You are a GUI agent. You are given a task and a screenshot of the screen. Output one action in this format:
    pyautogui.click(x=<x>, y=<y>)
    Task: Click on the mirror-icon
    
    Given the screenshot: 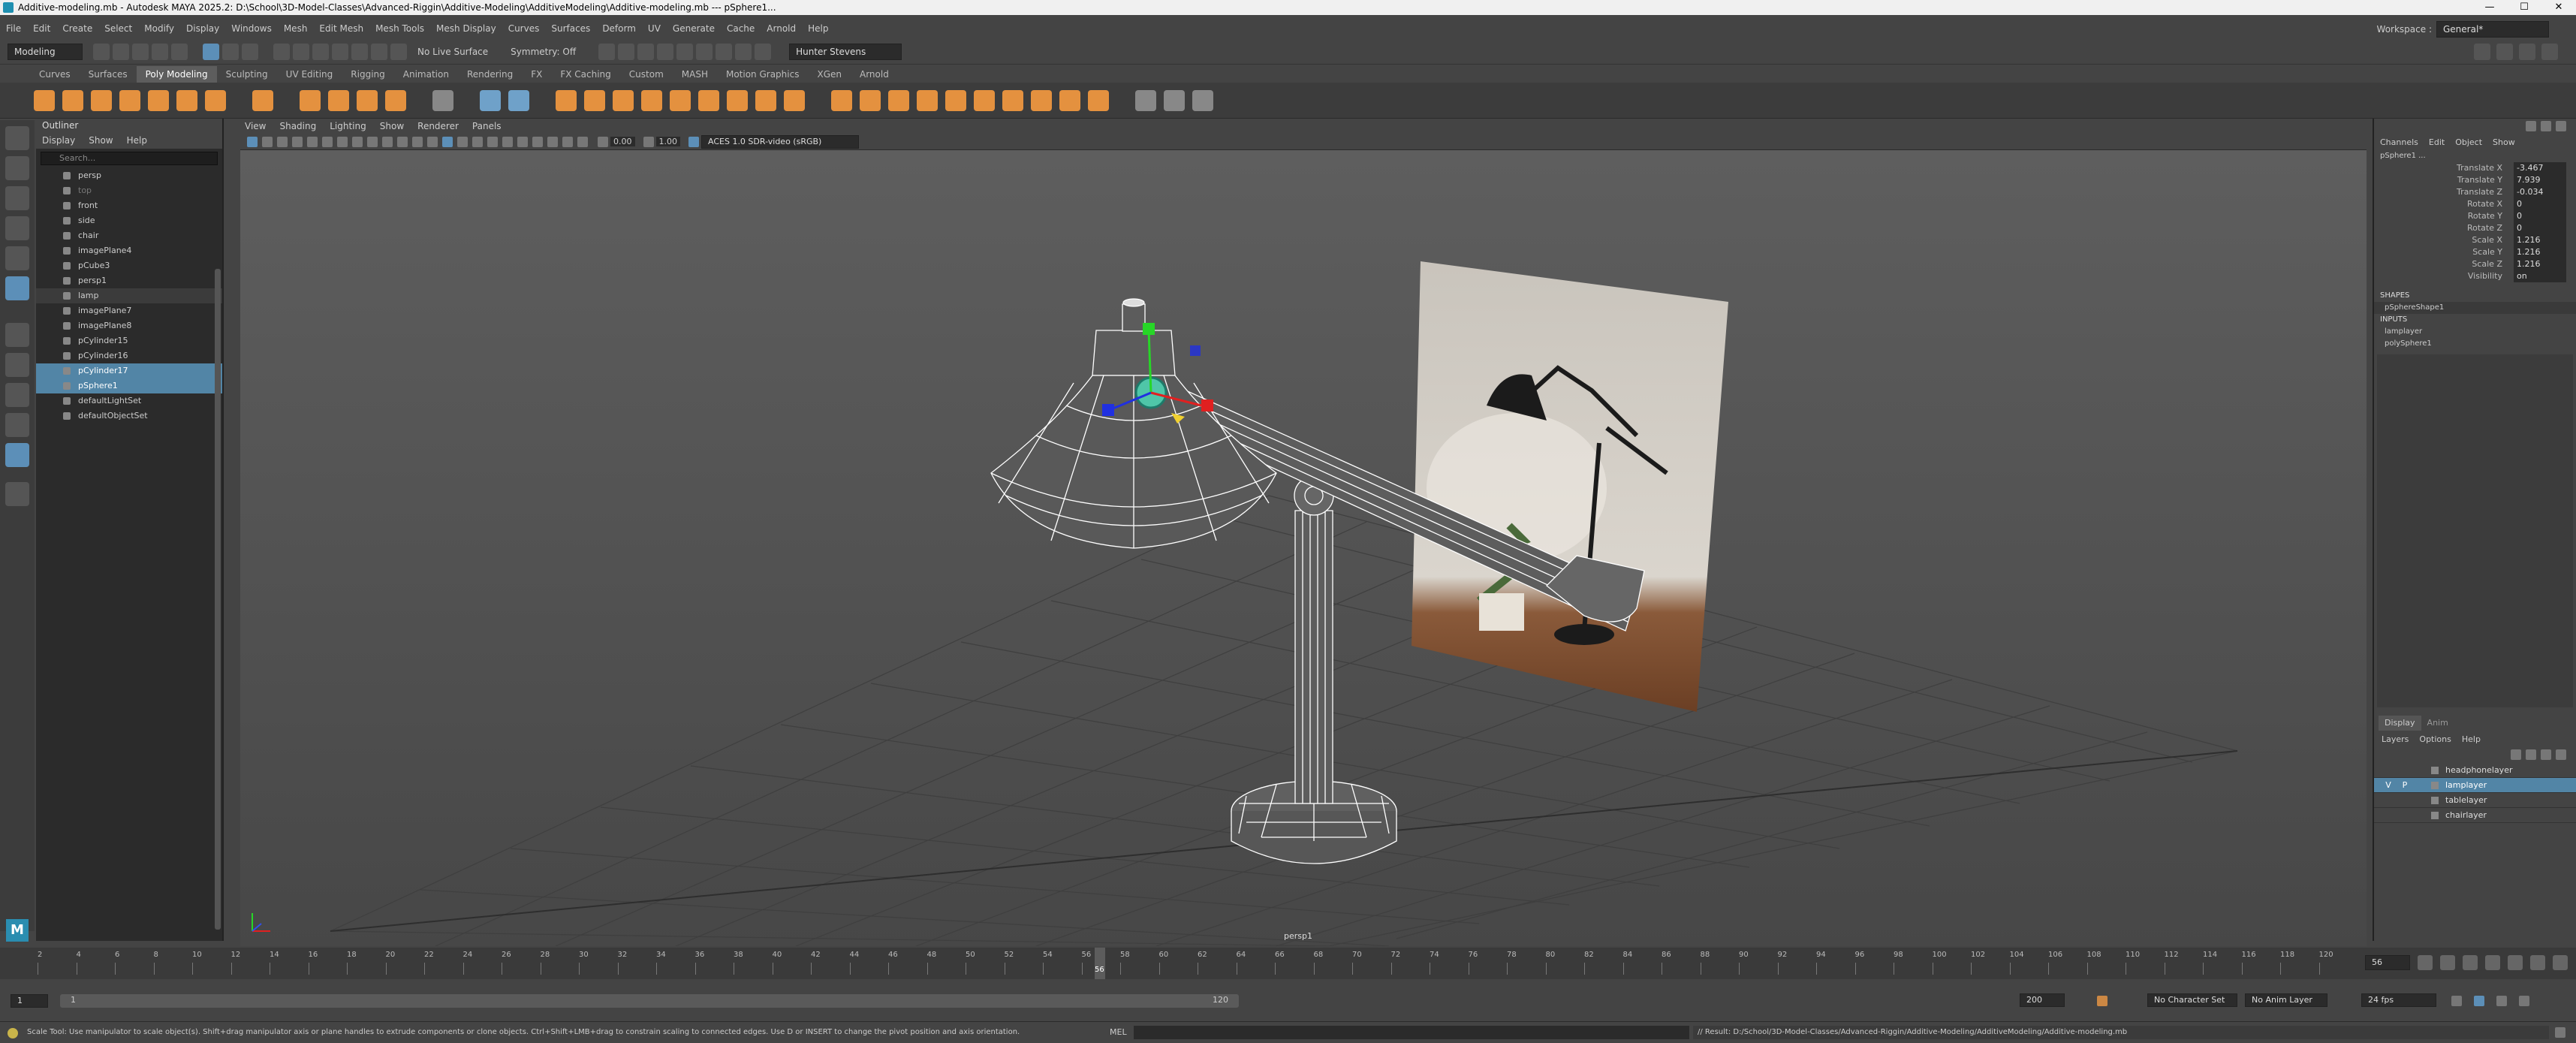 What is the action you would take?
    pyautogui.click(x=708, y=100)
    